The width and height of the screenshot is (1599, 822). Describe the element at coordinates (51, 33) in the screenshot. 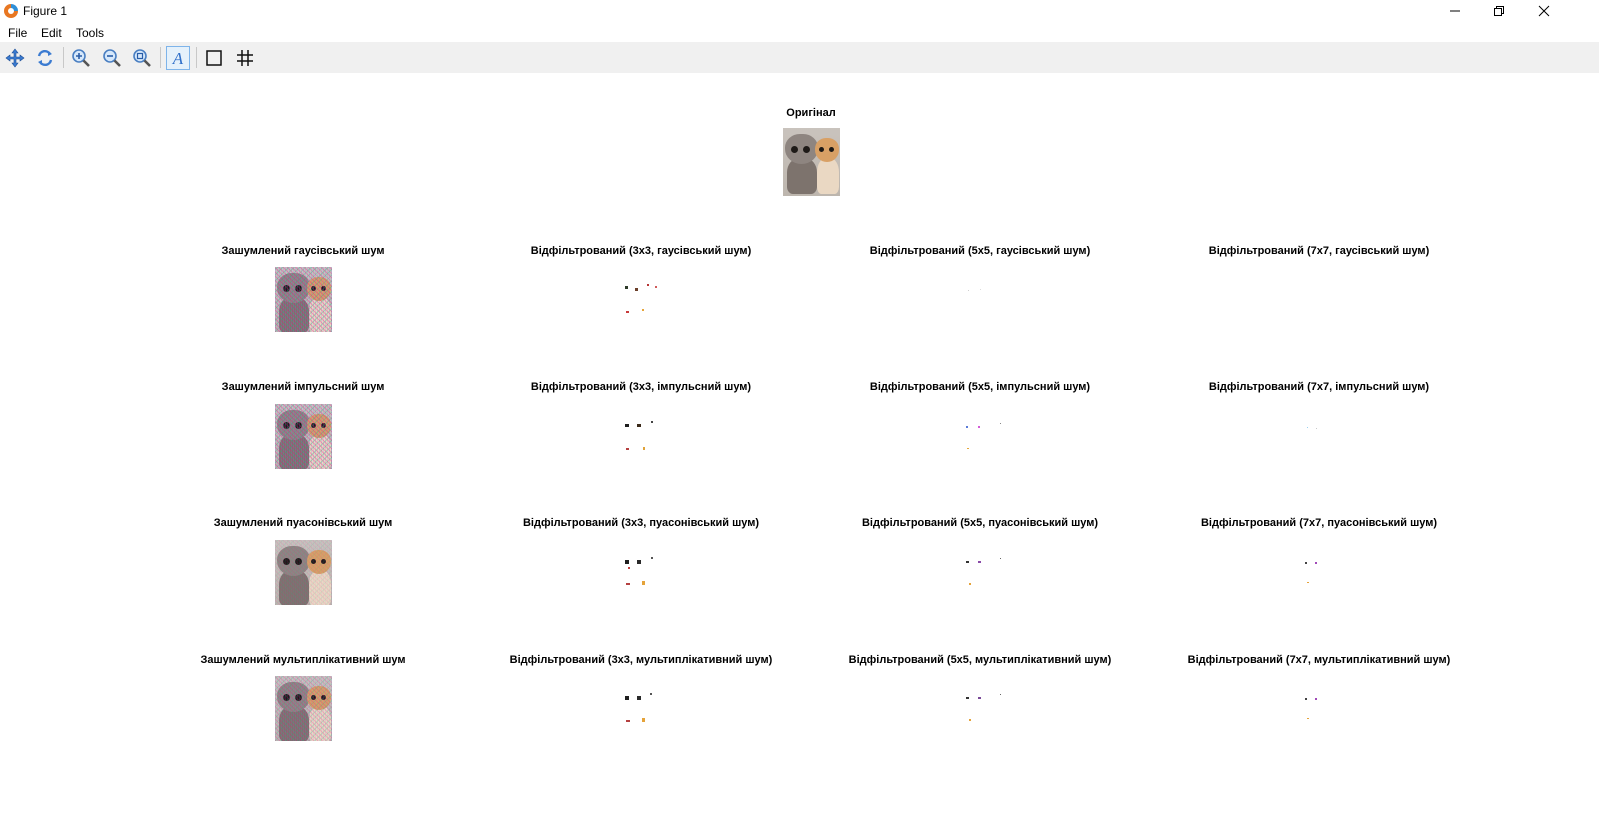

I see `menu-edit: Edit` at that location.